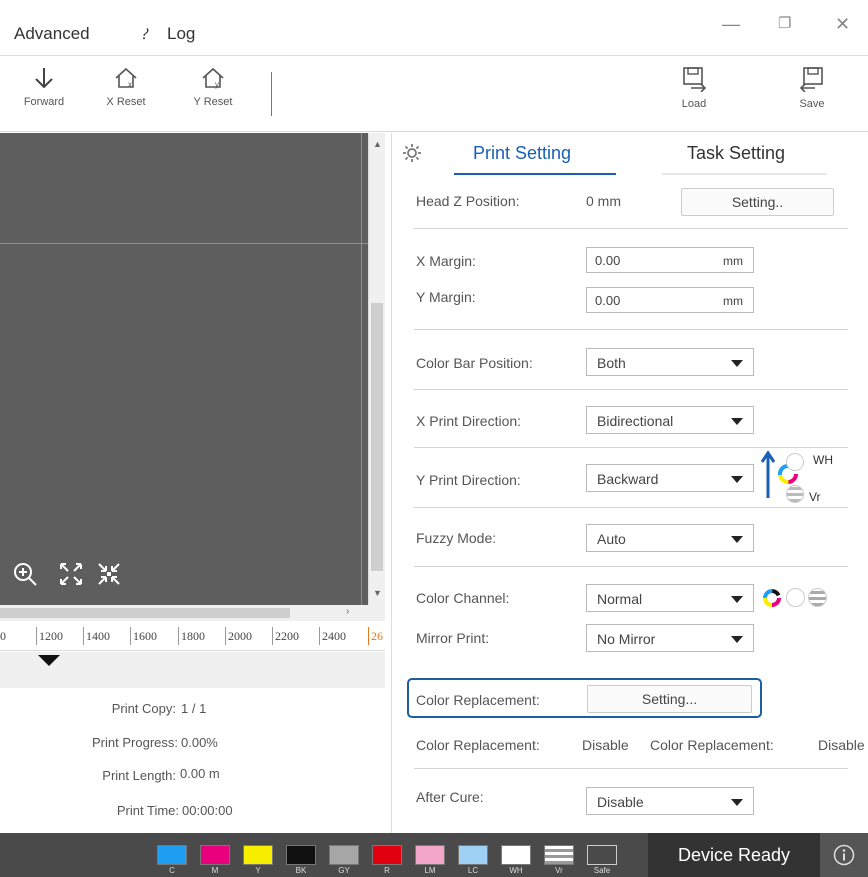 Image resolution: width=868 pixels, height=877 pixels. Describe the element at coordinates (135, 742) in the screenshot. I see `print-progress-label: Print Progress:` at that location.